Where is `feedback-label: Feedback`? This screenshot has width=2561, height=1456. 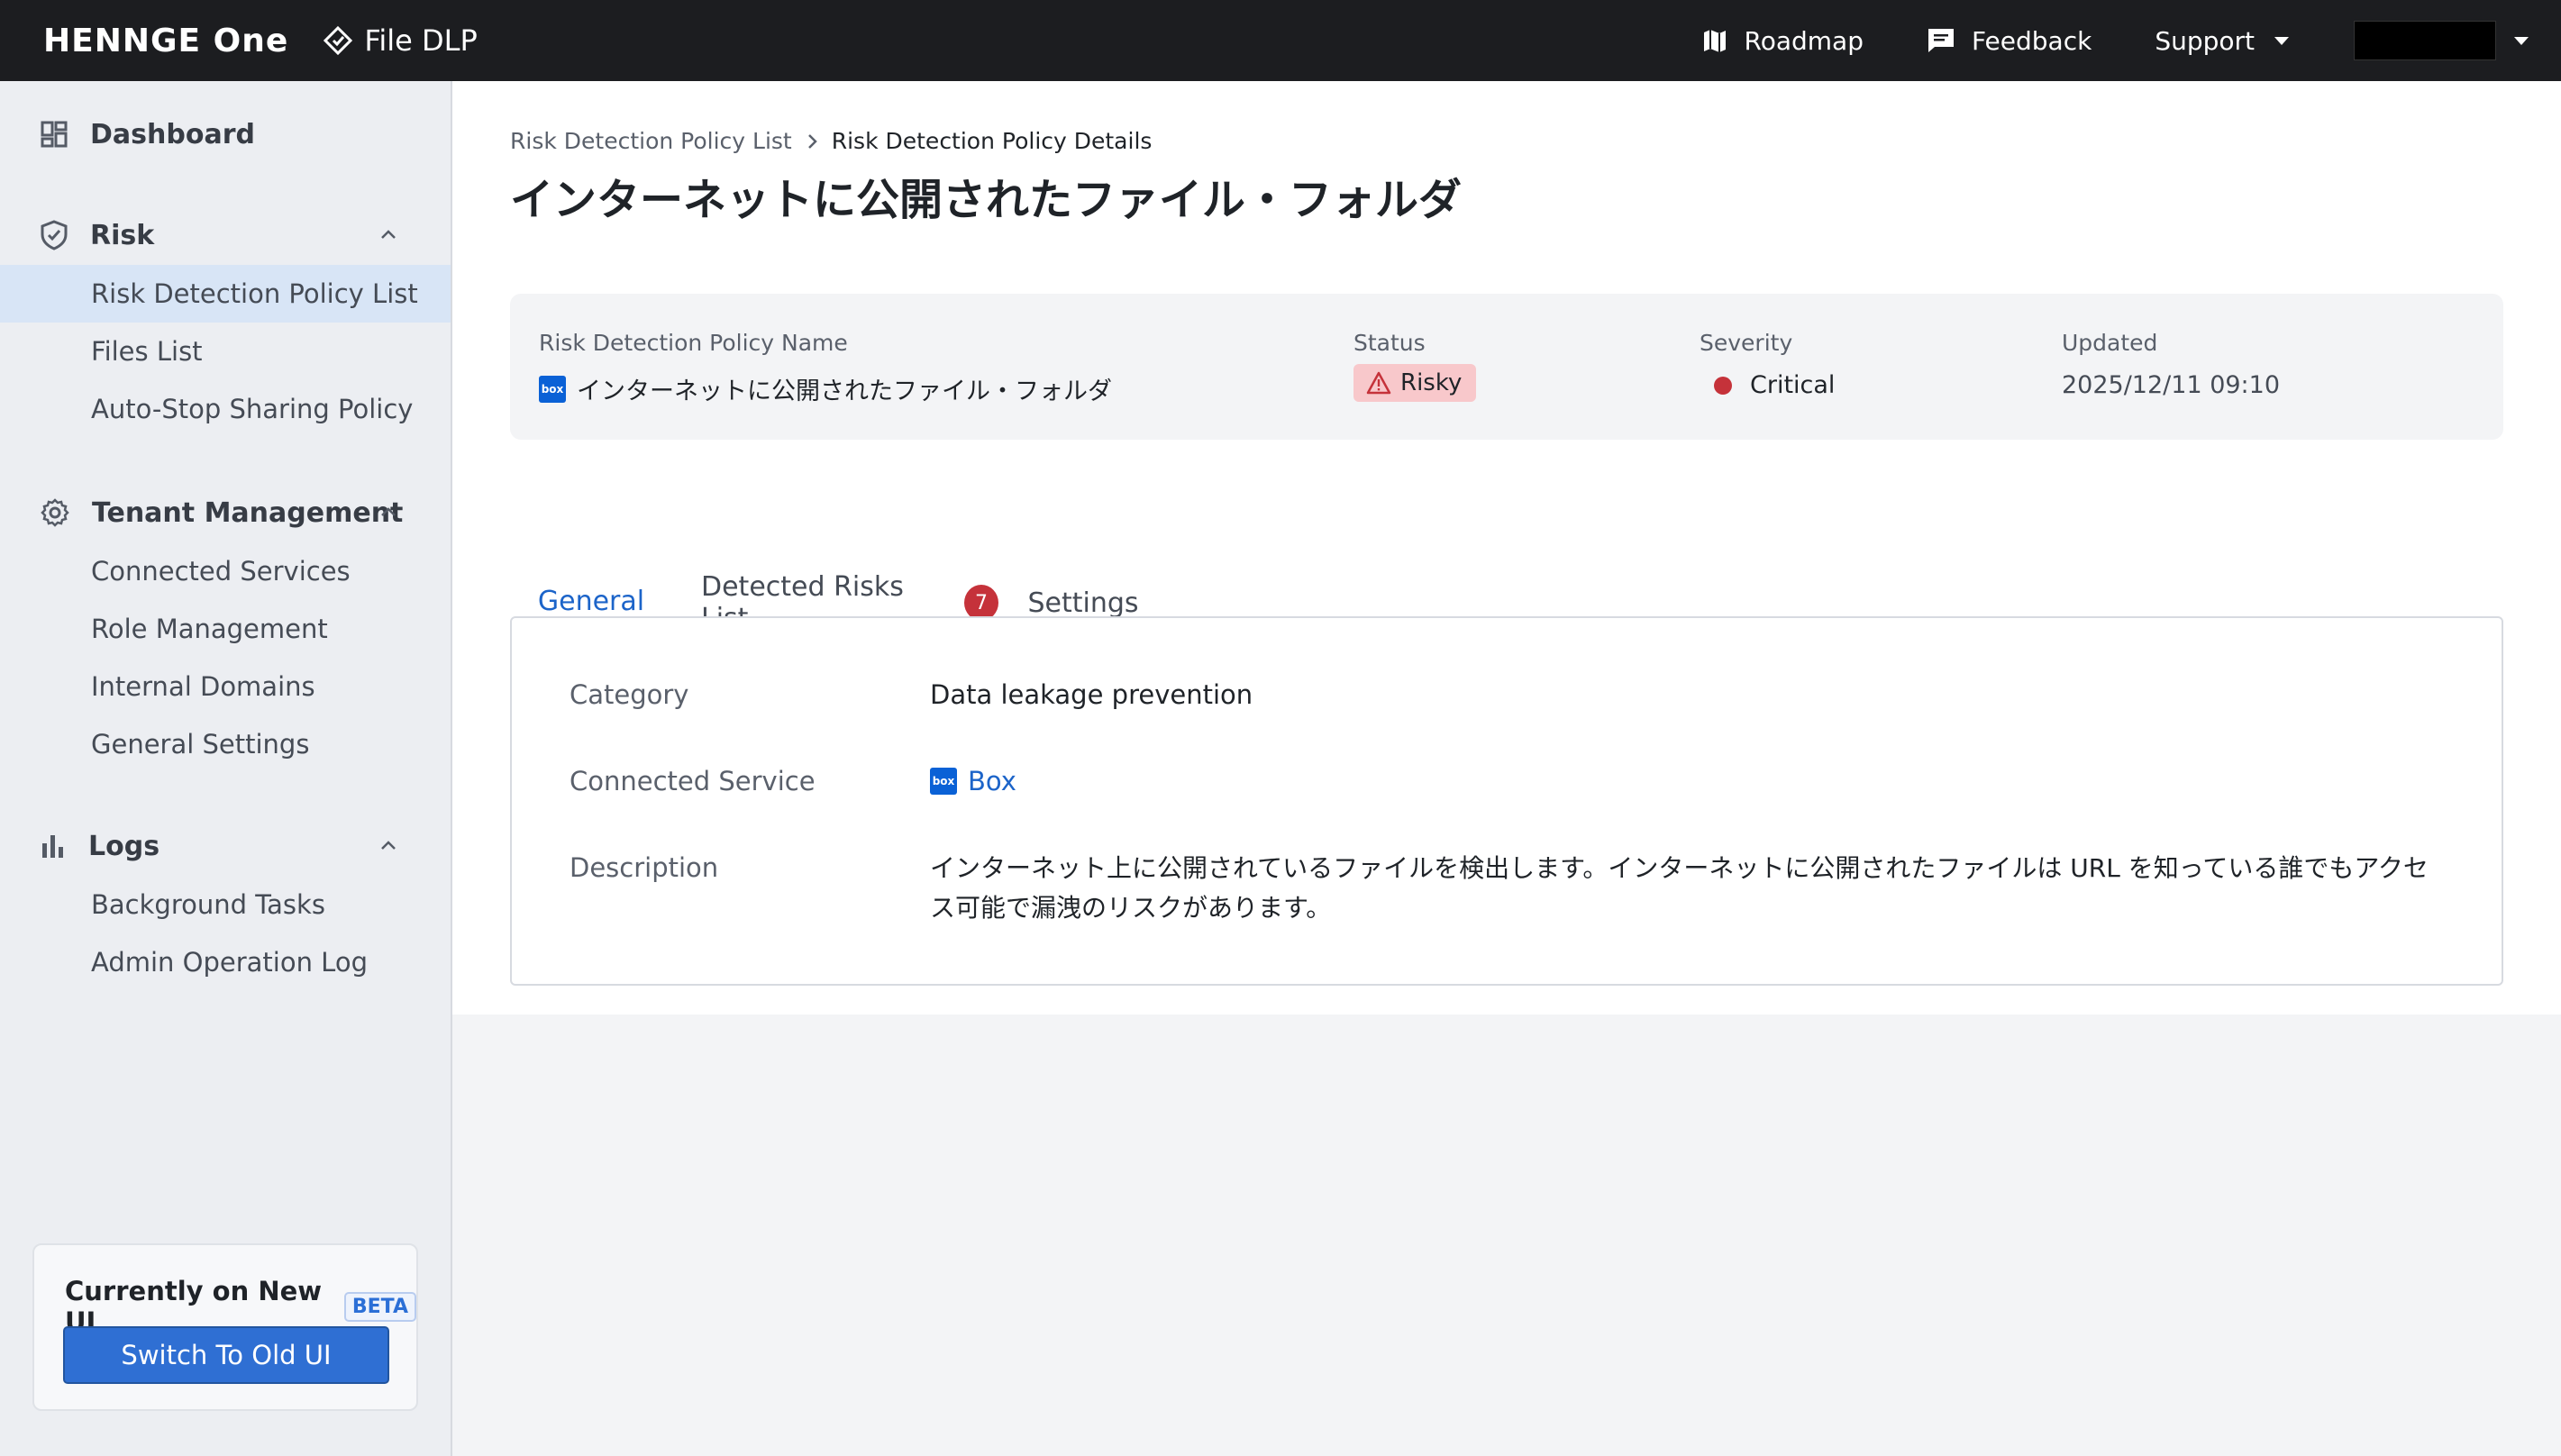 feedback-label: Feedback is located at coordinates (2031, 40).